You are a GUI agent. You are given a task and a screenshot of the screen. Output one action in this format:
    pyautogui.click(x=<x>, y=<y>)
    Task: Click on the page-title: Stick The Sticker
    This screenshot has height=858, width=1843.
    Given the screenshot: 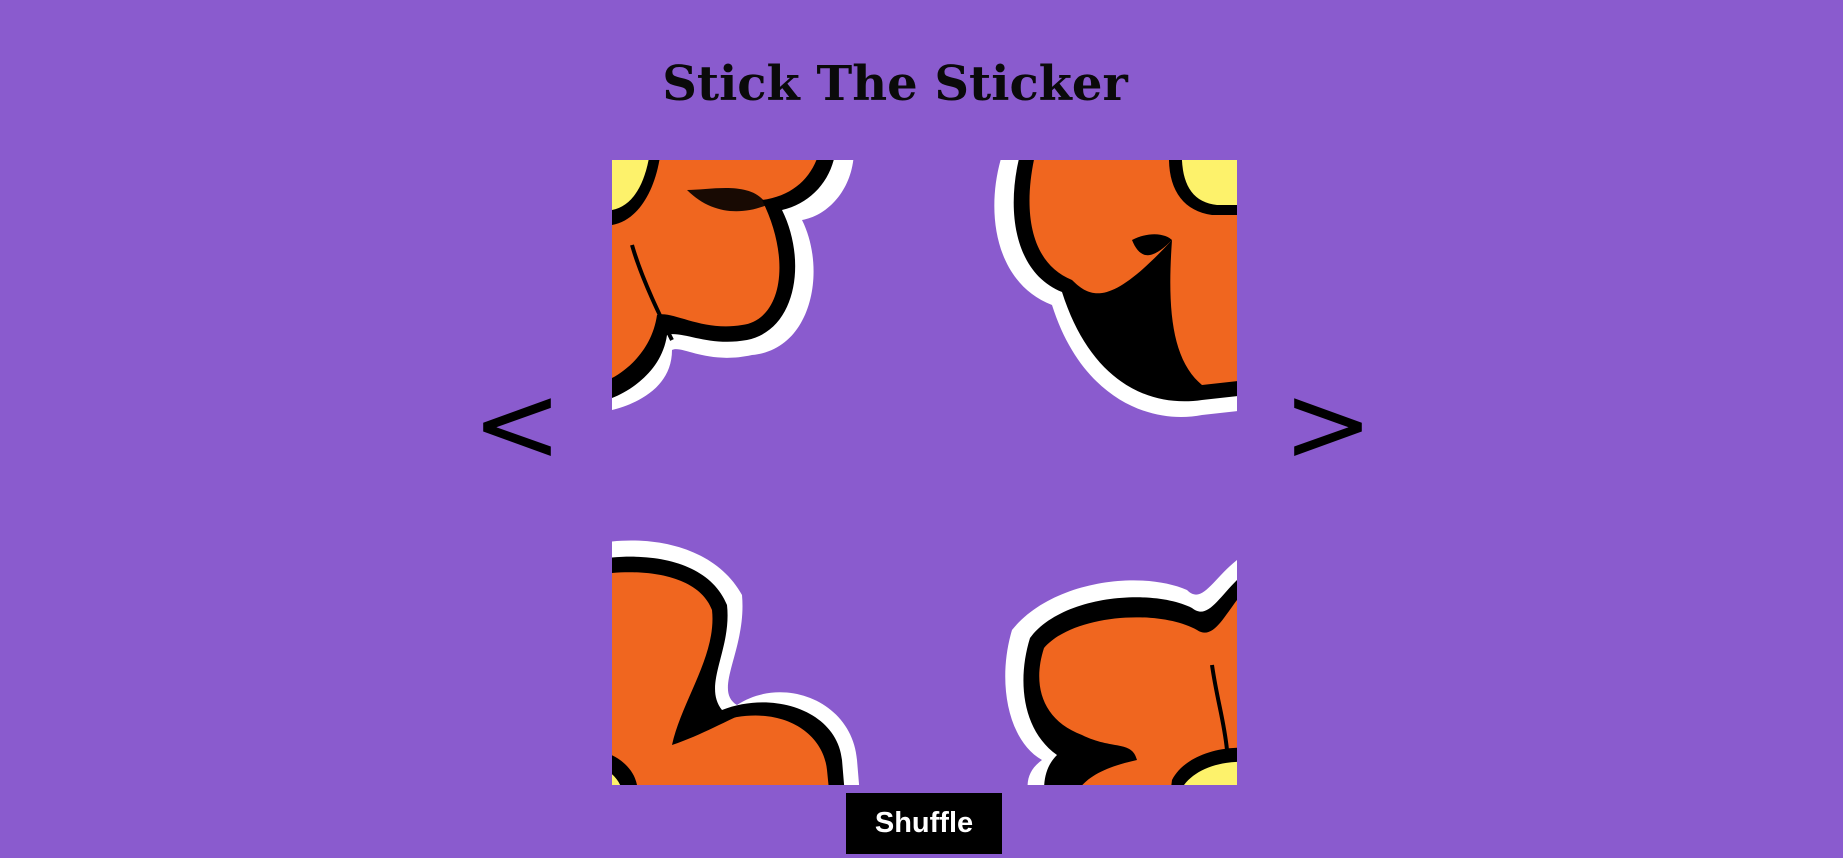 What is the action you would take?
    pyautogui.click(x=895, y=84)
    